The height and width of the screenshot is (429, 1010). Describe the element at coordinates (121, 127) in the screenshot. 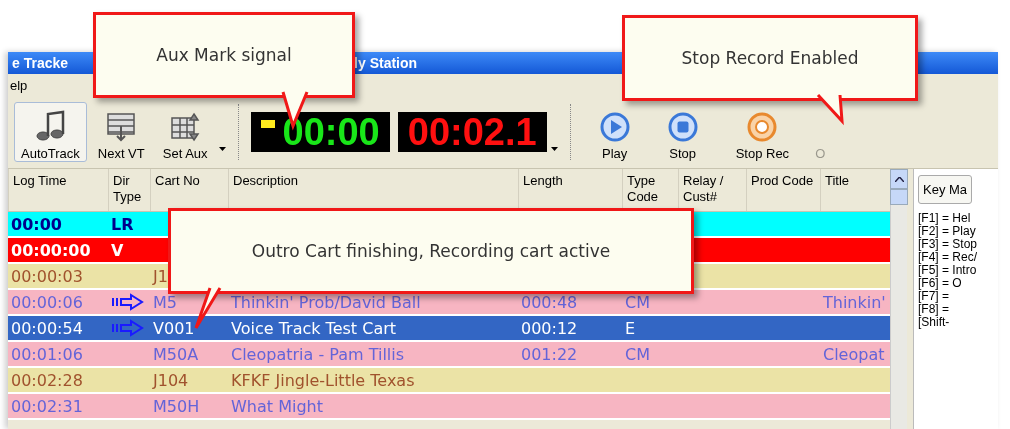

I see `list-down-arrow-icon` at that location.